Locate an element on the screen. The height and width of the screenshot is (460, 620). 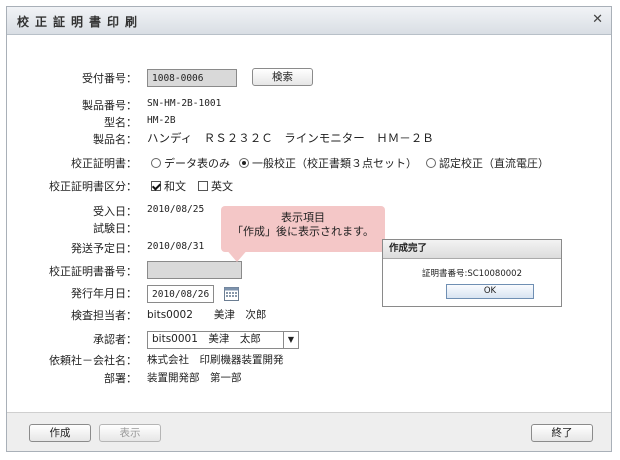
tooltip-pointer is located at coordinates (237, 255).